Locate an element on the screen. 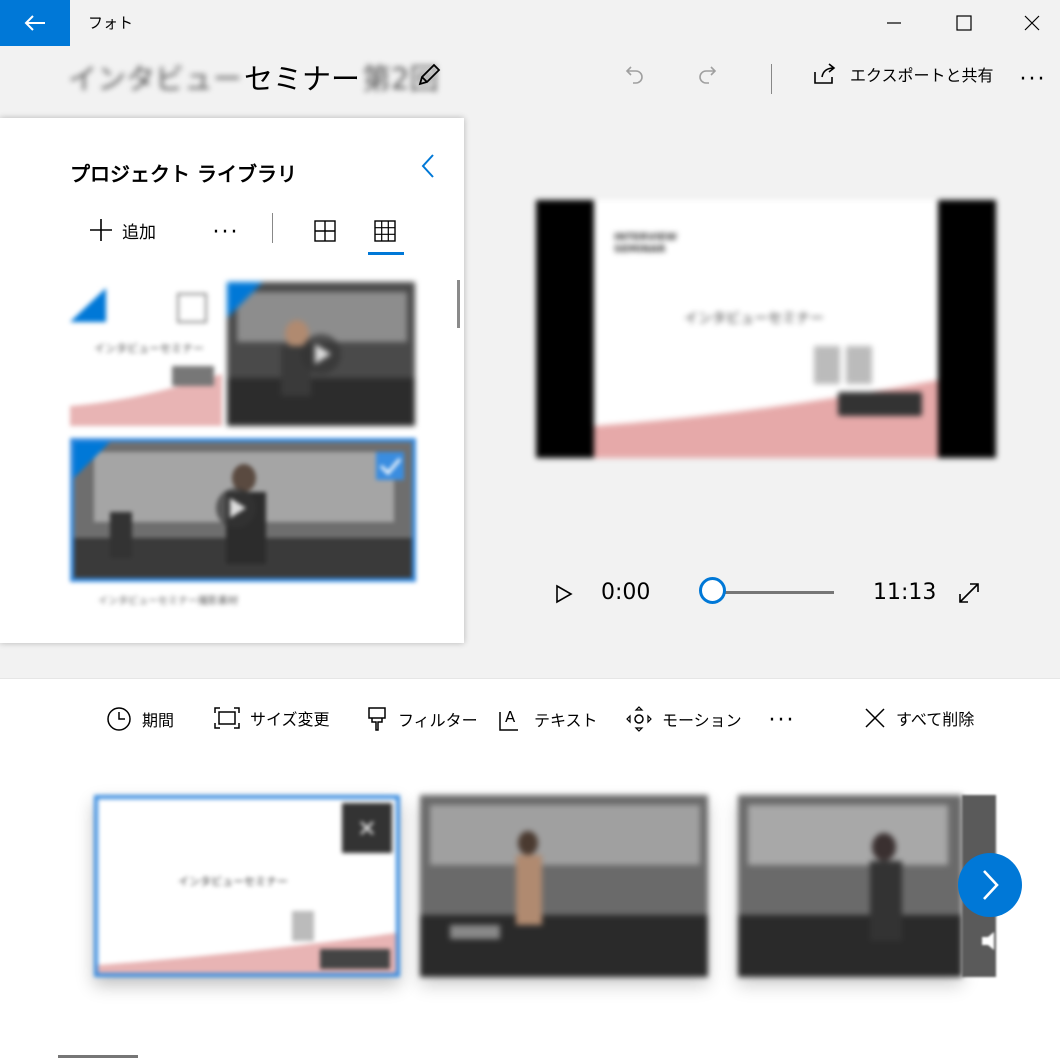 The height and width of the screenshot is (1061, 1060). maximize-icon is located at coordinates (964, 23).